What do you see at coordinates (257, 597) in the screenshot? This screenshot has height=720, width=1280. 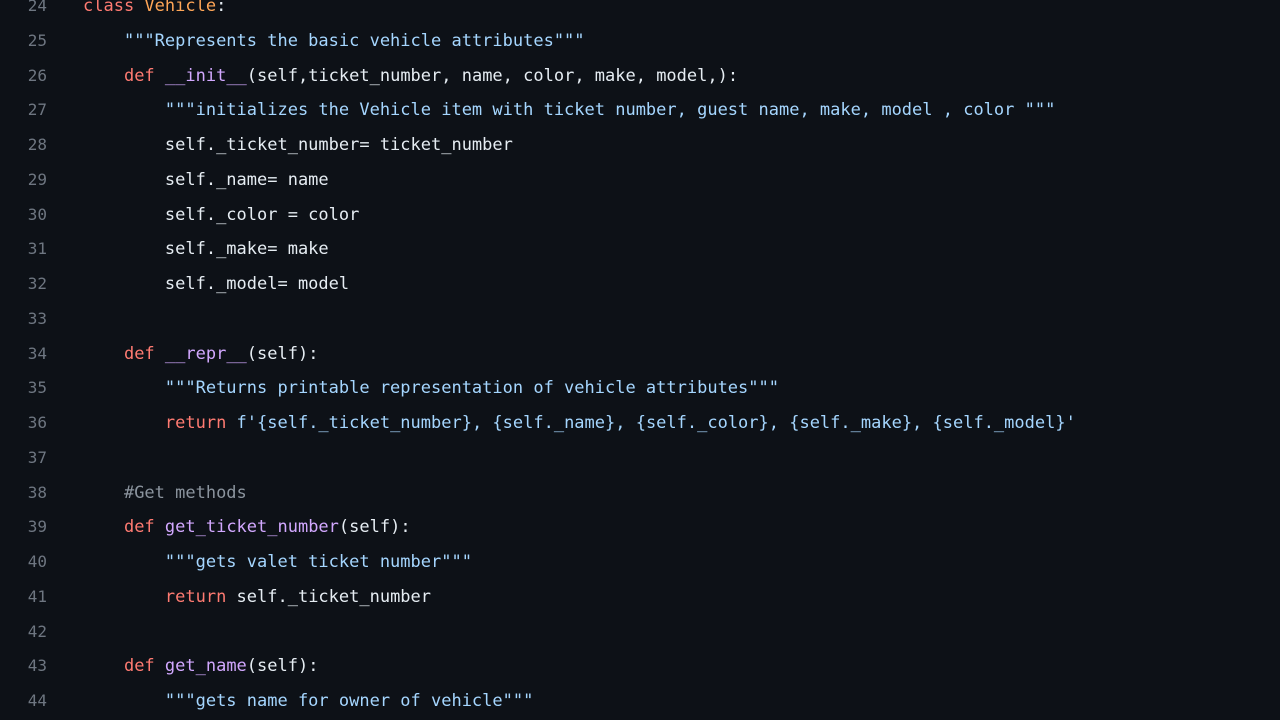 I see `code-text: return self._ticket_number` at bounding box center [257, 597].